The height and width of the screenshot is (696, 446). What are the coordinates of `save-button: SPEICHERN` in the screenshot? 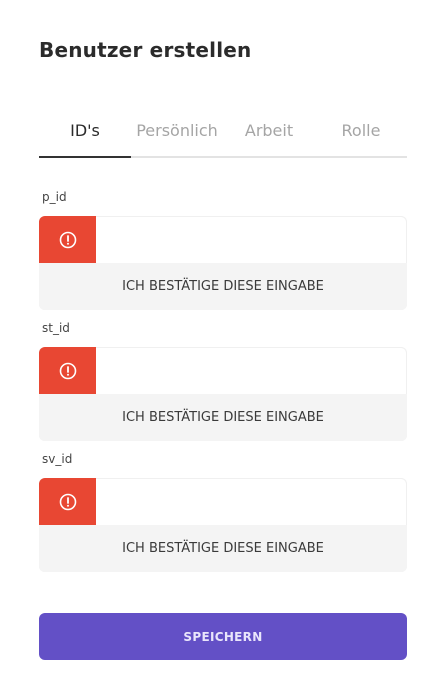 It's located at (223, 636).